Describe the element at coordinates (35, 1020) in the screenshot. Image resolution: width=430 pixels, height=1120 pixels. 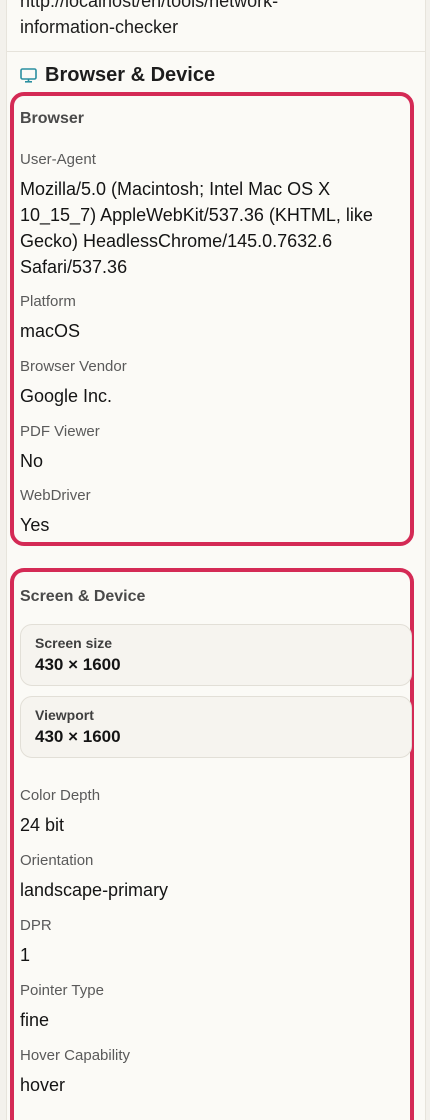
I see `pointer-type-value: fine` at that location.